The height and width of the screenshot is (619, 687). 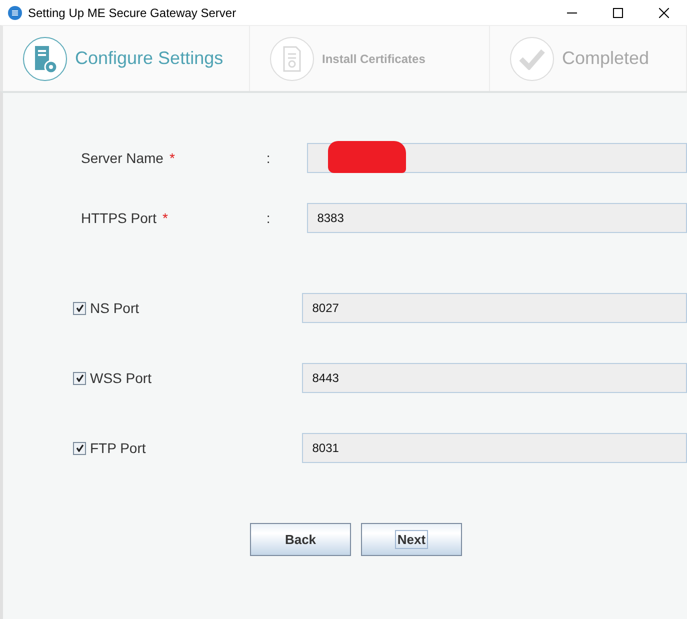 I want to click on input-field: 8443, so click(x=494, y=378).